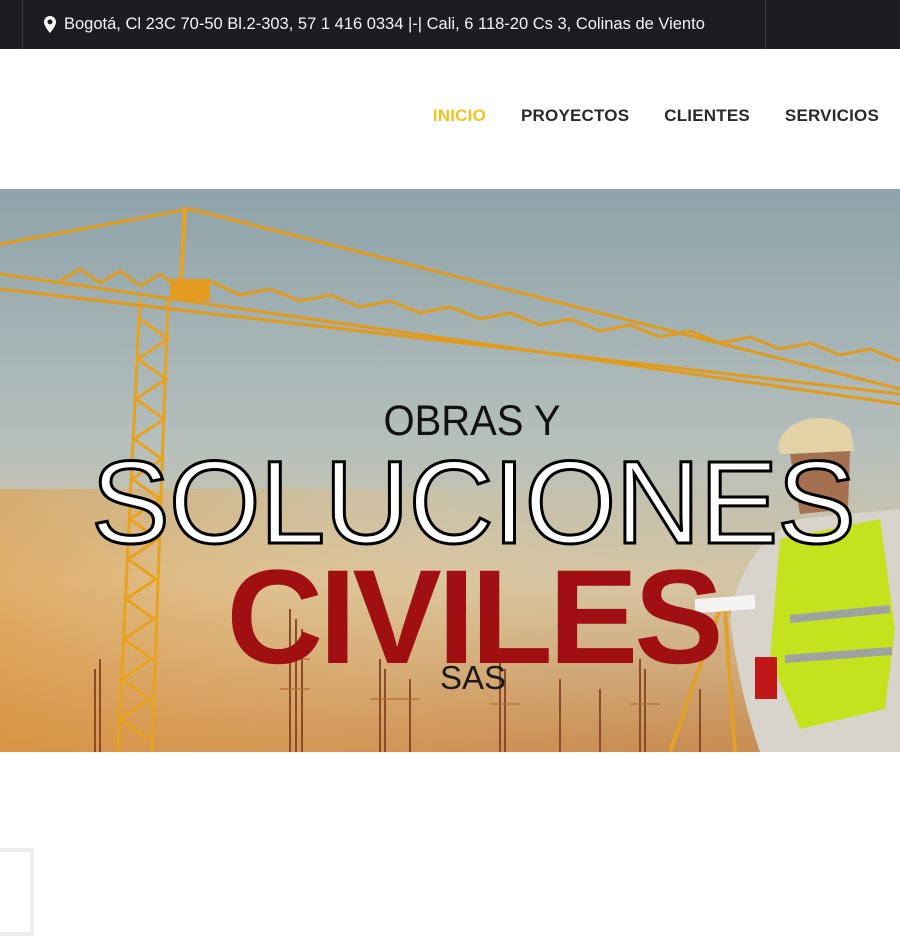  What do you see at coordinates (17, 892) in the screenshot?
I see `decorative-frame` at bounding box center [17, 892].